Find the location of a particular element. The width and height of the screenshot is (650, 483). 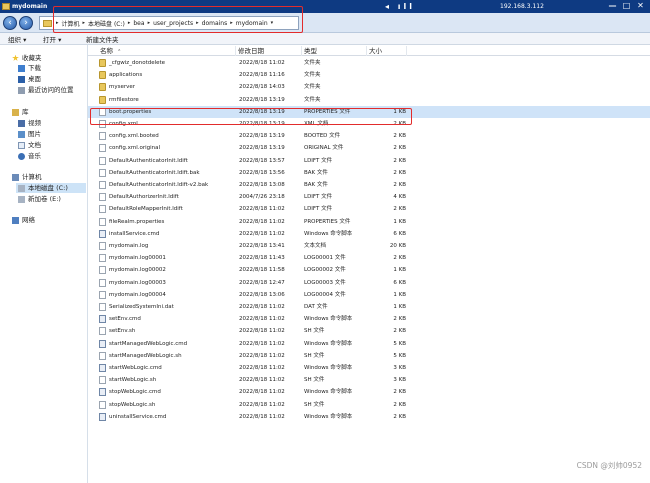

sidebar-item-network: 网络 is located at coordinates (23, 220).